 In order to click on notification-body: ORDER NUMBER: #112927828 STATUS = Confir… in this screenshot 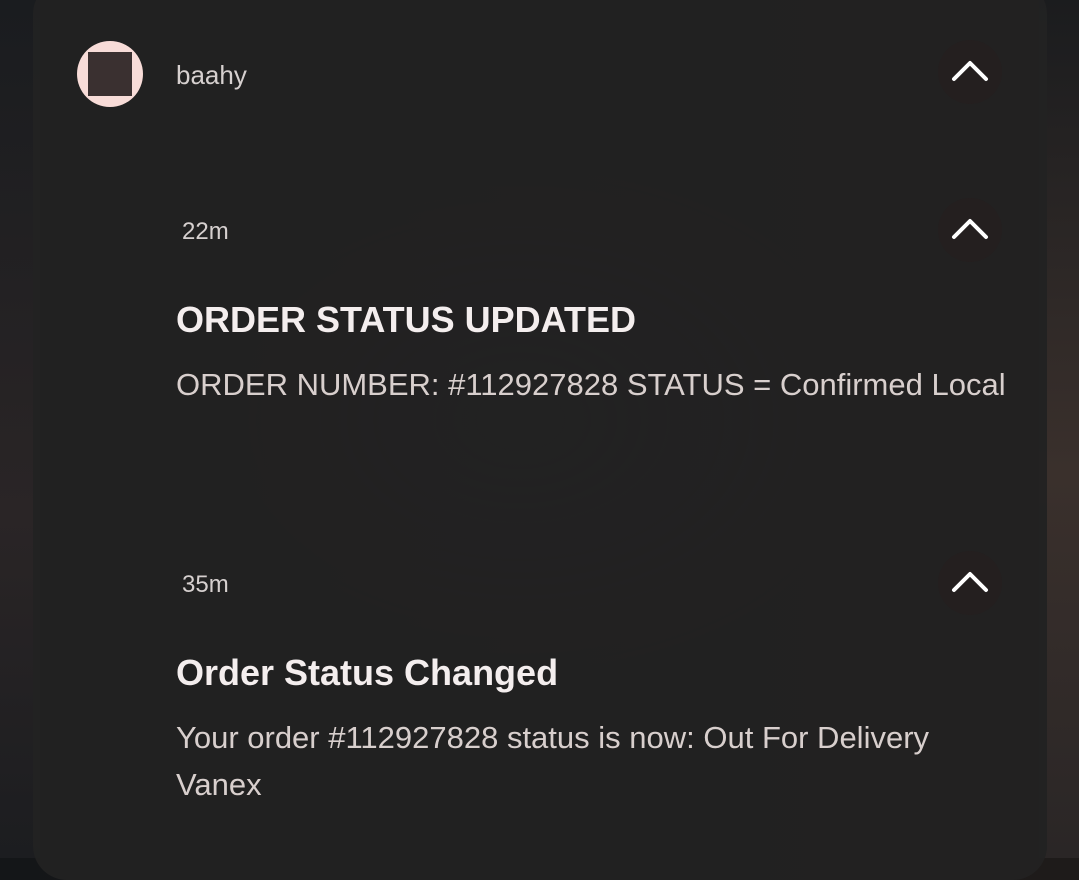, I will do `click(591, 384)`.